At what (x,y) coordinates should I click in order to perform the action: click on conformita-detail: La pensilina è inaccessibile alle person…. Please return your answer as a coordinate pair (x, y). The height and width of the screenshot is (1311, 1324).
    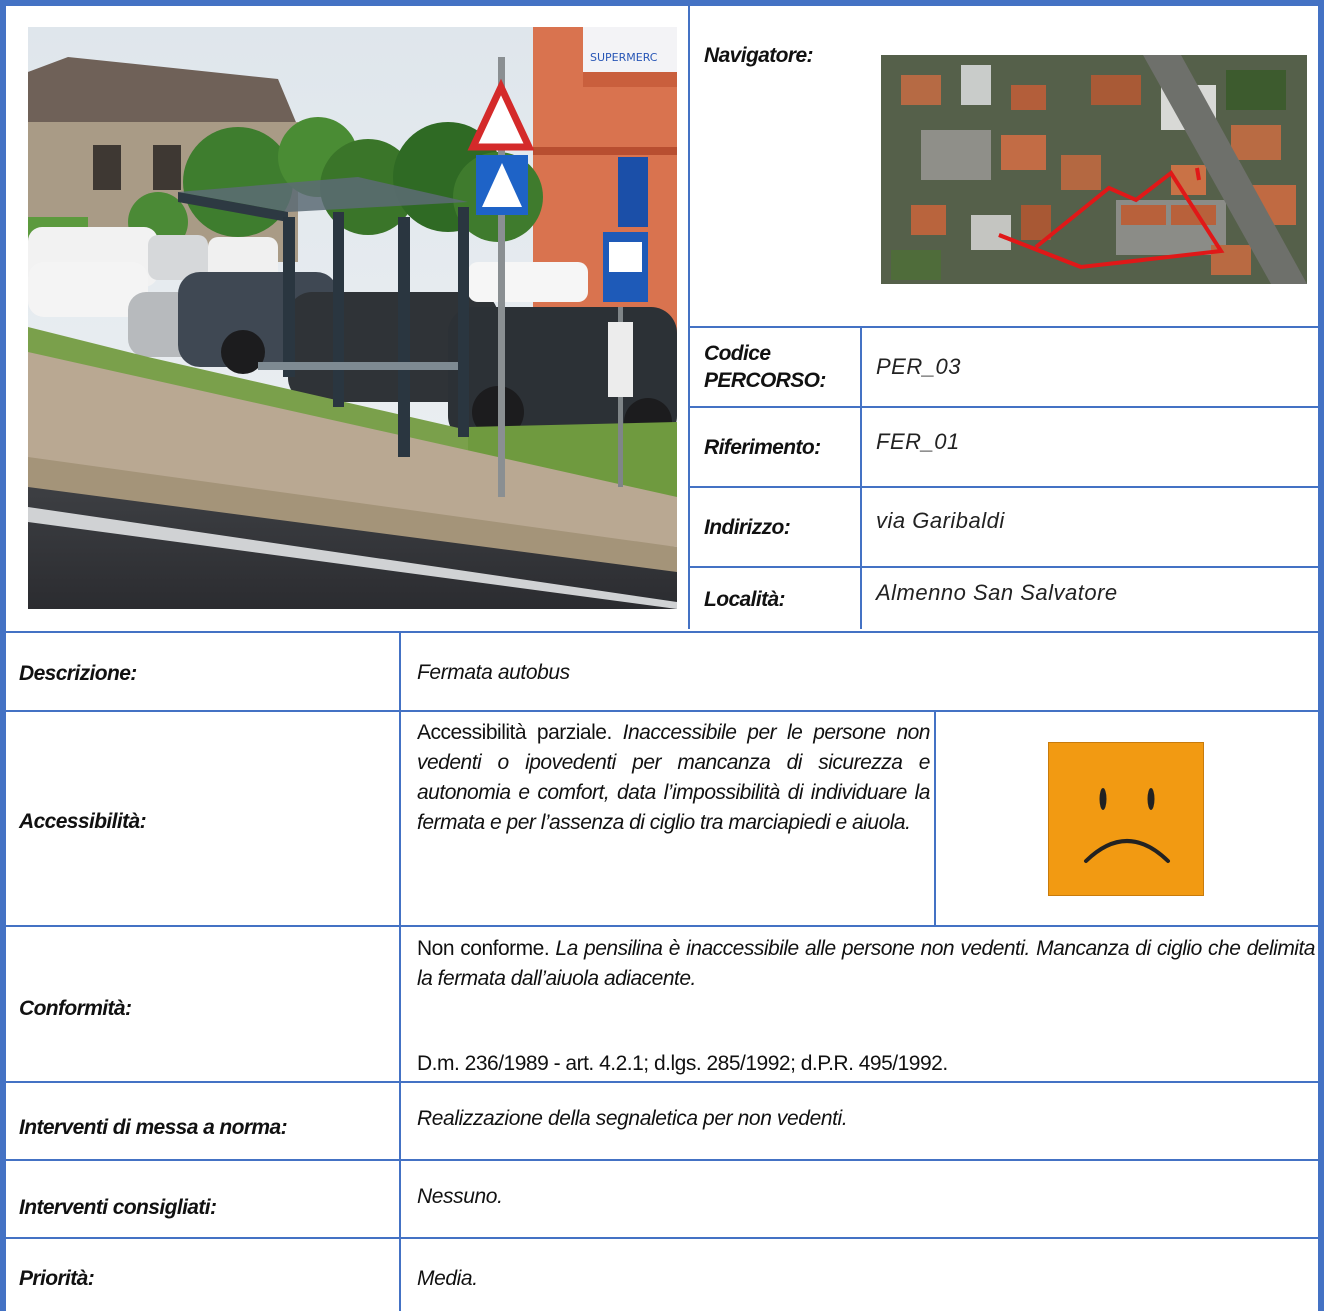
    Looking at the image, I should click on (866, 963).